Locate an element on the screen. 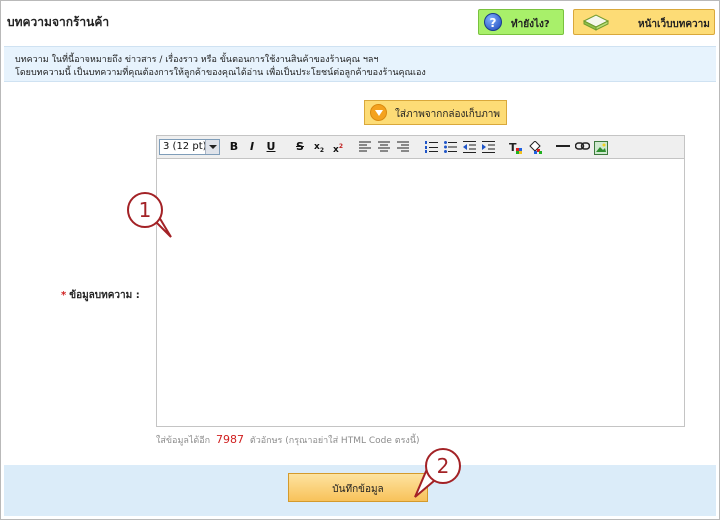  down-arrow-icon is located at coordinates (378, 112).